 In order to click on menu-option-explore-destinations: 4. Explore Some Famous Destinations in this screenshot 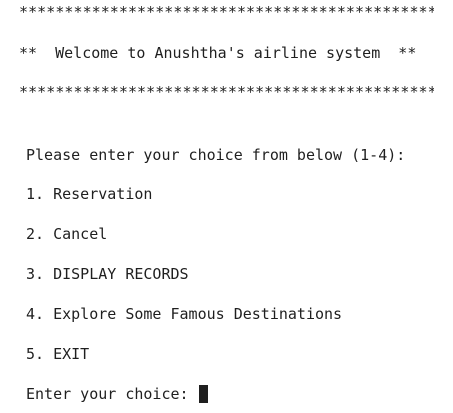, I will do `click(184, 314)`.